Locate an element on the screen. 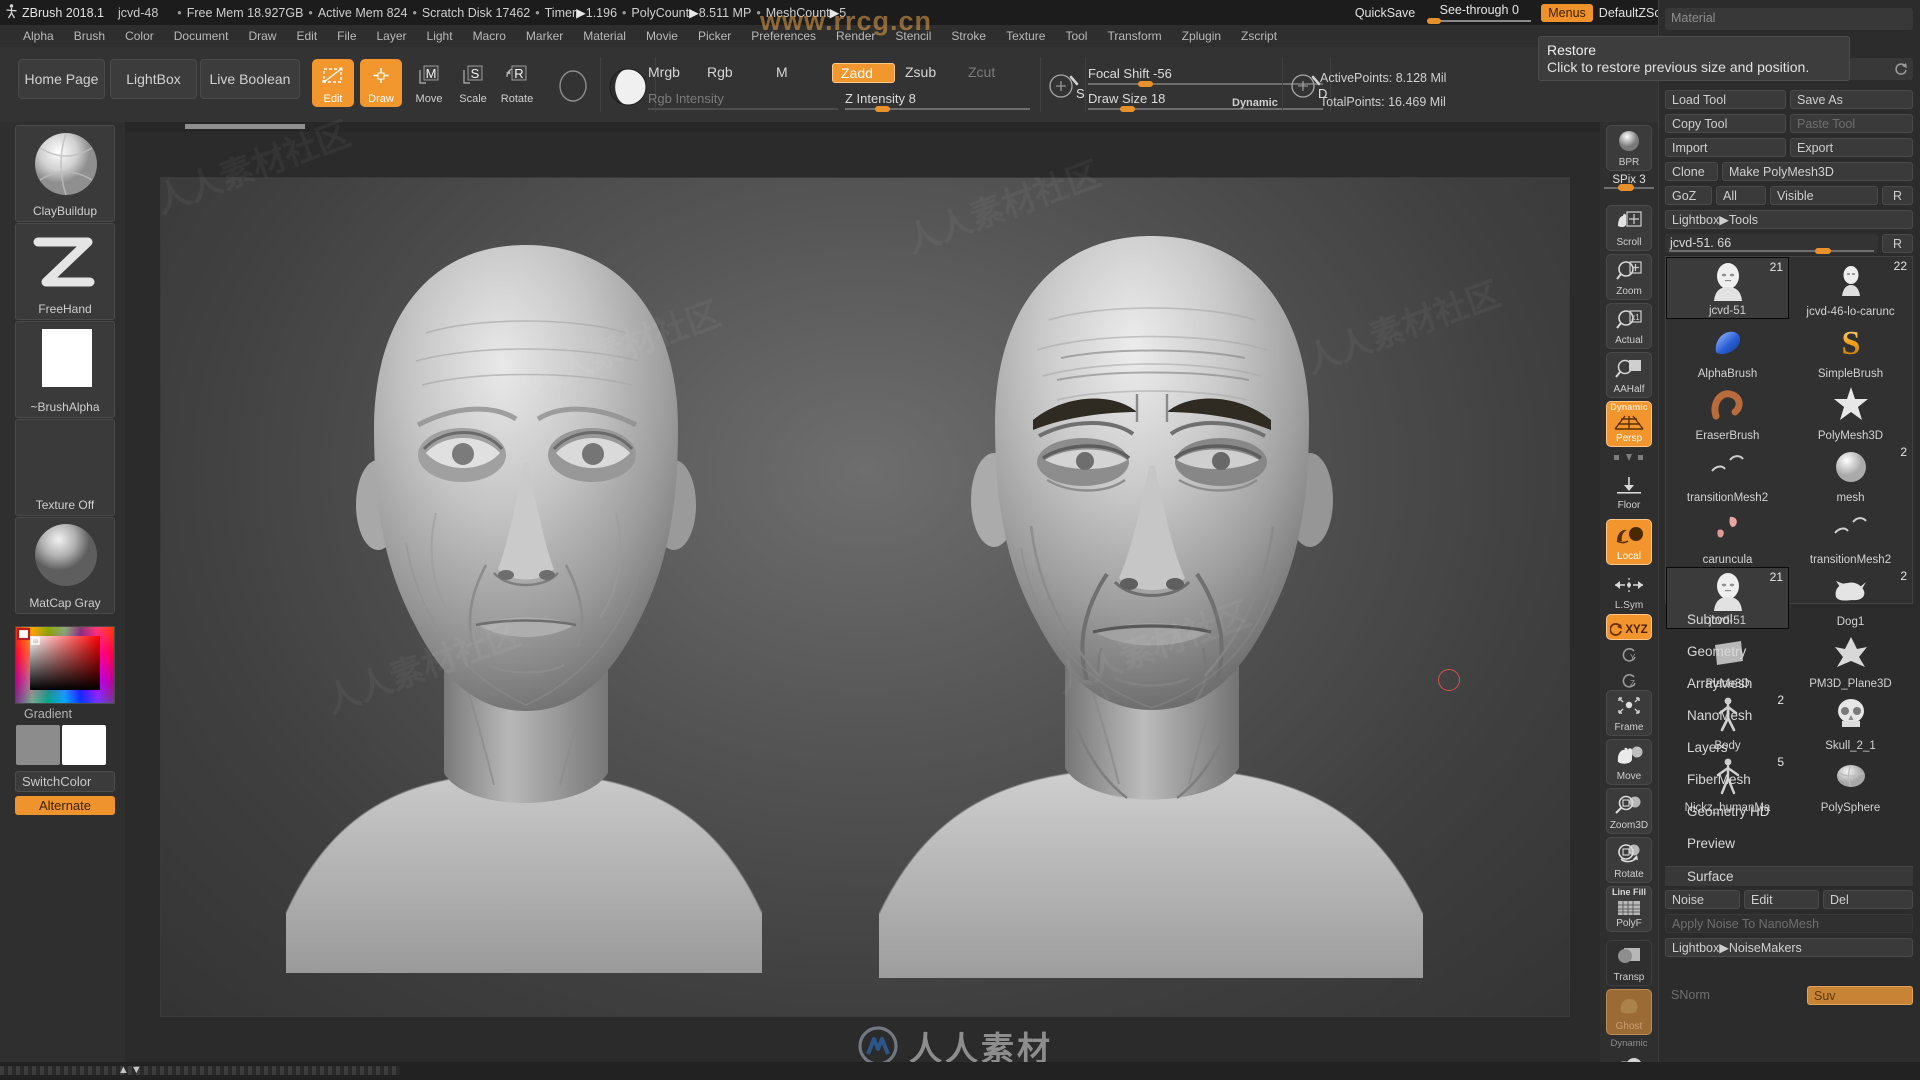  switch-color-button: SwitchColor is located at coordinates (65, 781).